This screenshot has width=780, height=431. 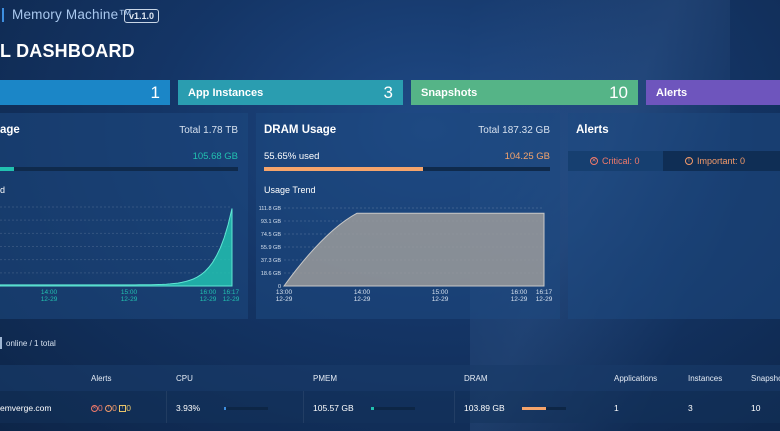 What do you see at coordinates (67, 51) in the screenshot?
I see `page-title: L DASHBOARD` at bounding box center [67, 51].